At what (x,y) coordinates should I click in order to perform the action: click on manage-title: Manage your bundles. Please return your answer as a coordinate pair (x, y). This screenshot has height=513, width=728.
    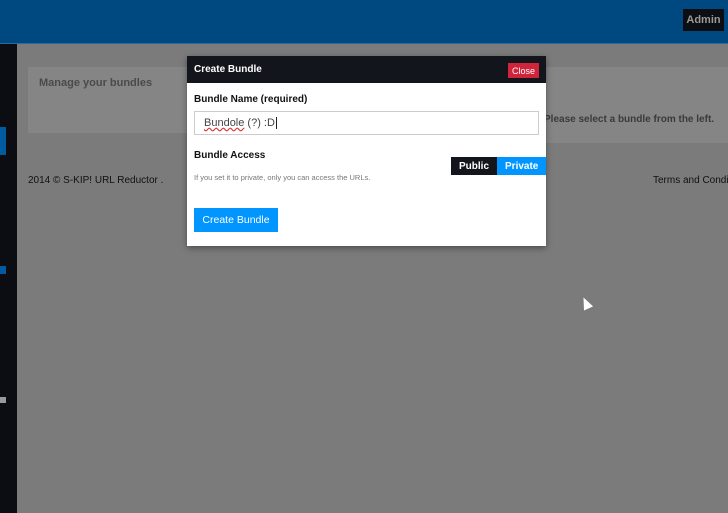
    Looking at the image, I should click on (96, 83).